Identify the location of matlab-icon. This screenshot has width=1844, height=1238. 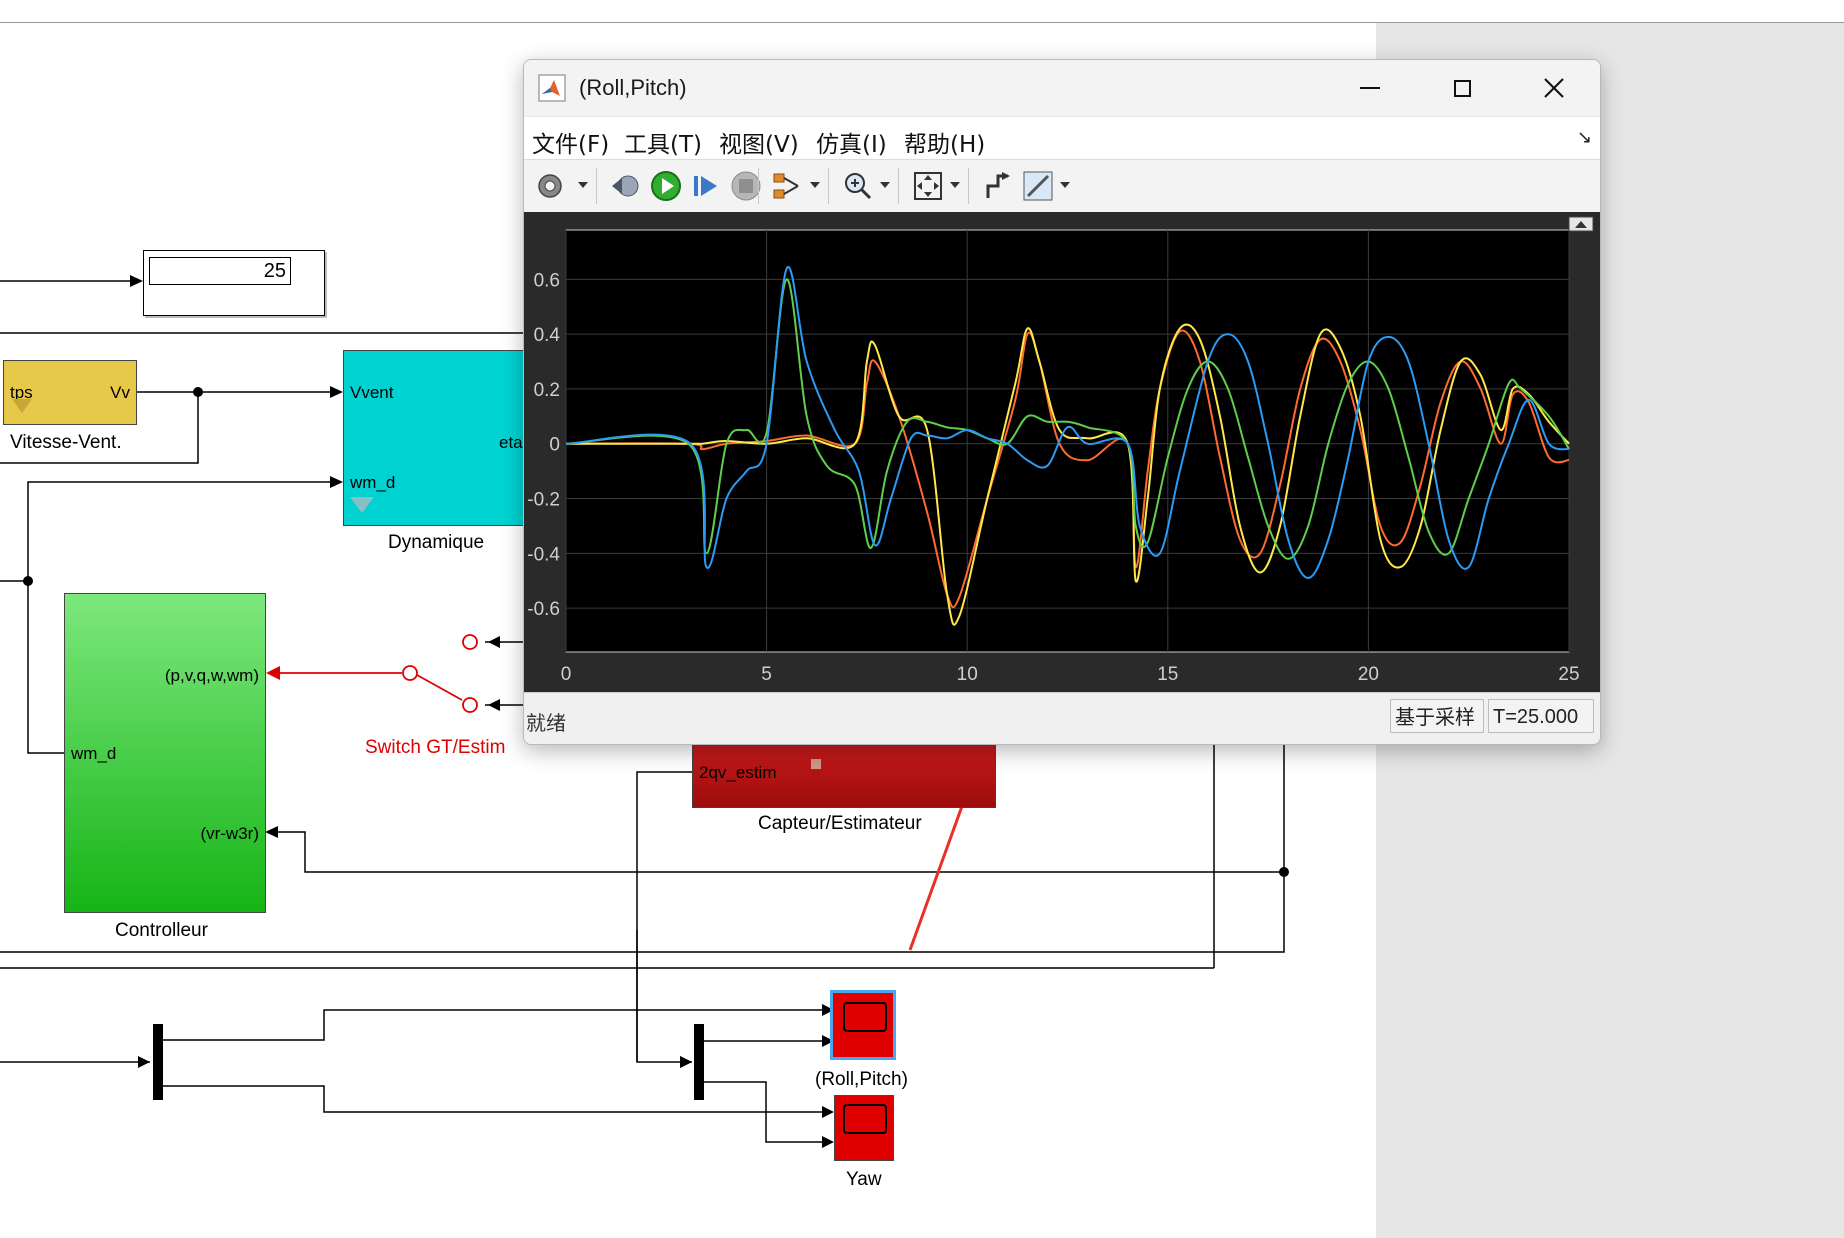
(552, 88).